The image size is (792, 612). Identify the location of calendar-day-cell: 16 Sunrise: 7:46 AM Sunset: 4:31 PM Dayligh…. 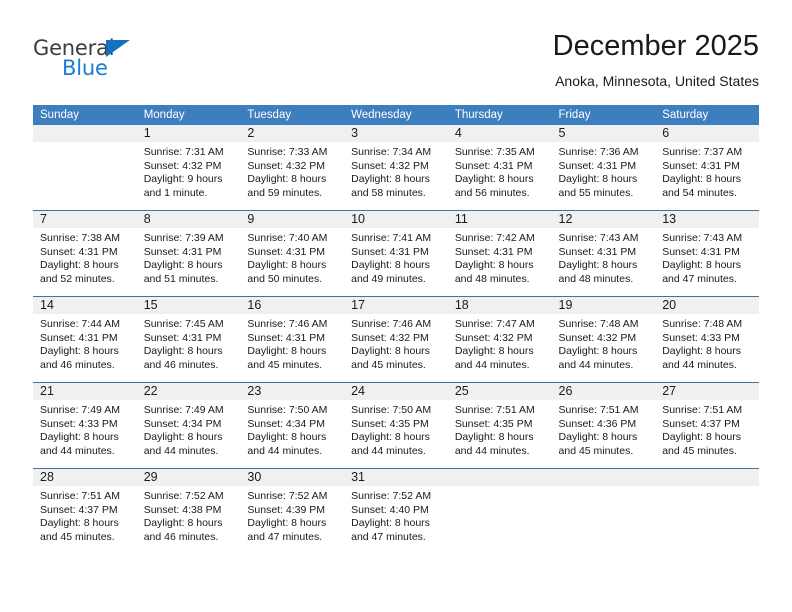
(292, 339).